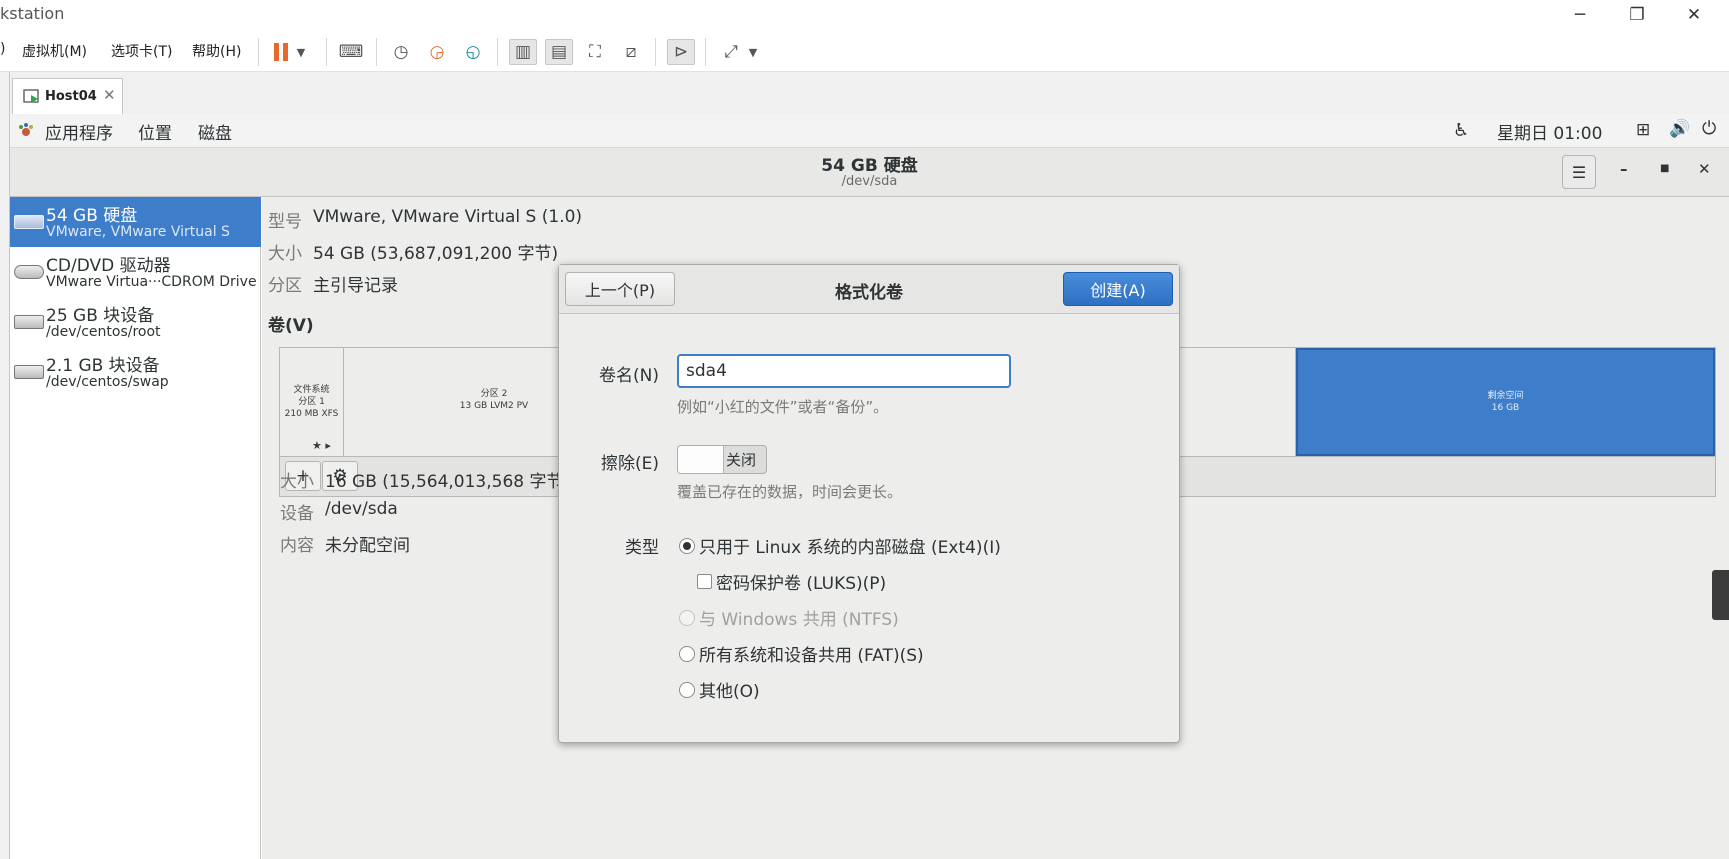  I want to click on bottom-panel-icon: ▤, so click(559, 52).